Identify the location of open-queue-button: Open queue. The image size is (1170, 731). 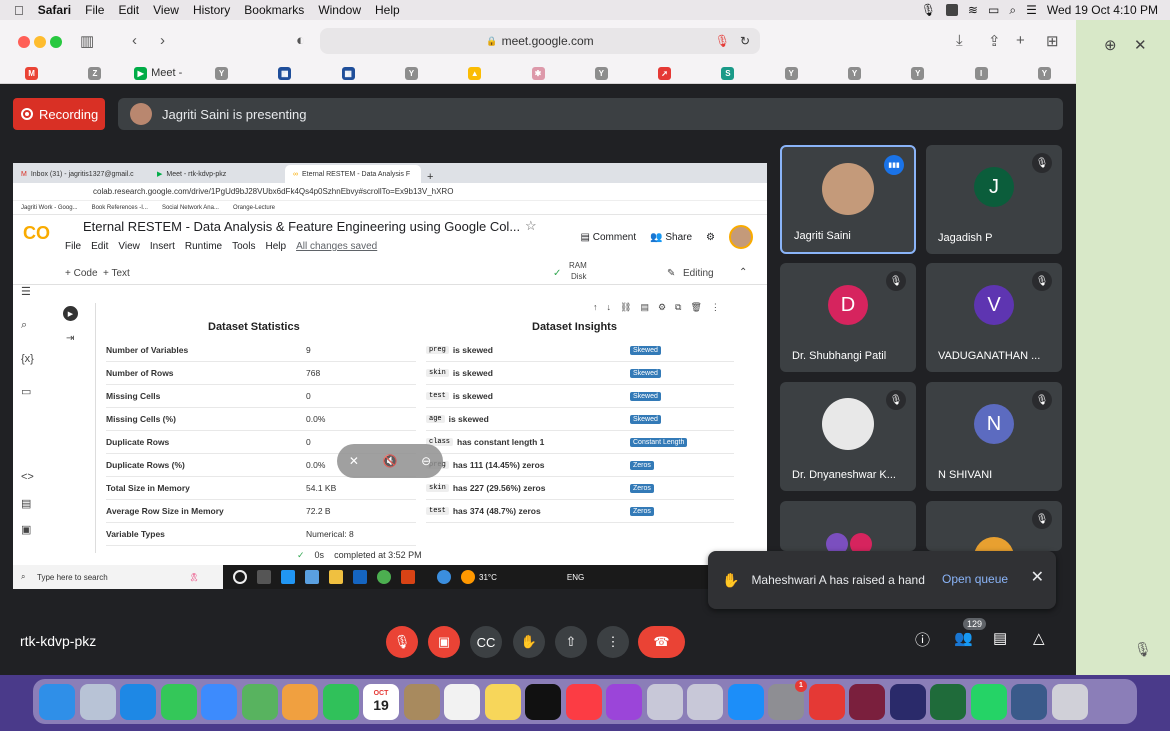
(975, 579).